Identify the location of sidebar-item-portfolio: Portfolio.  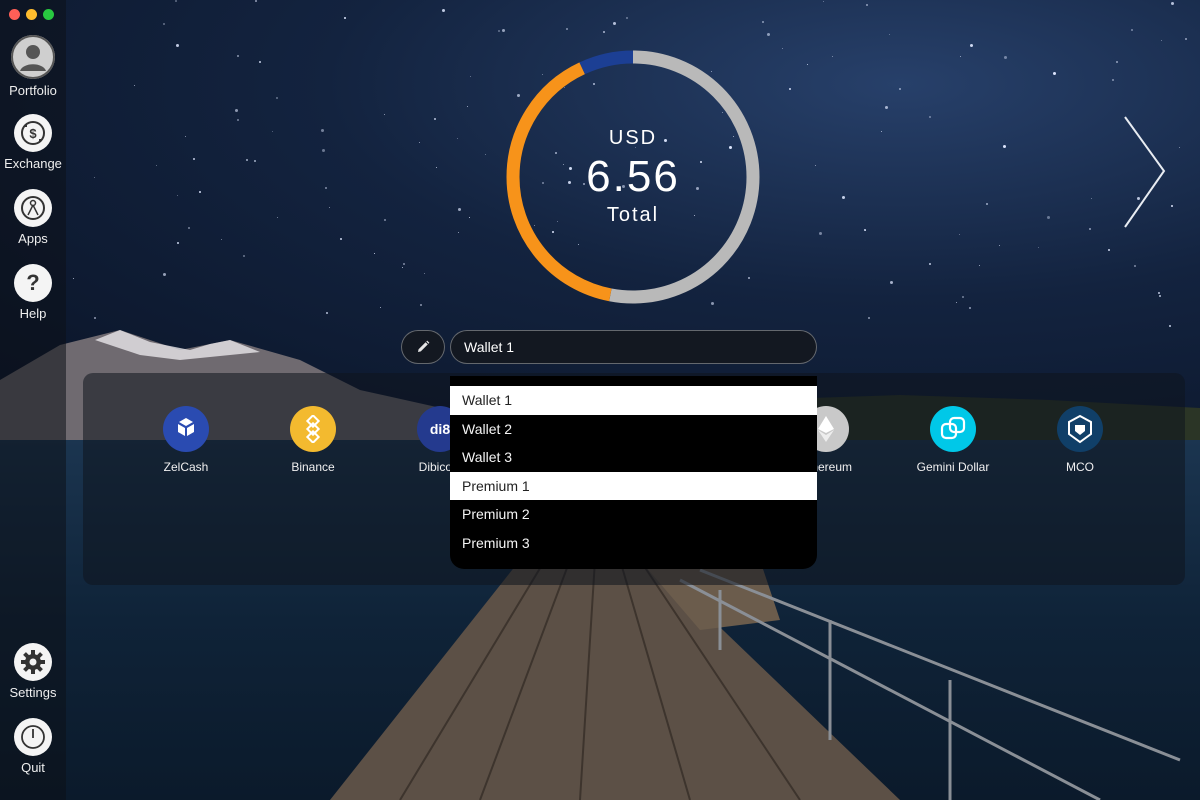
(33, 66).